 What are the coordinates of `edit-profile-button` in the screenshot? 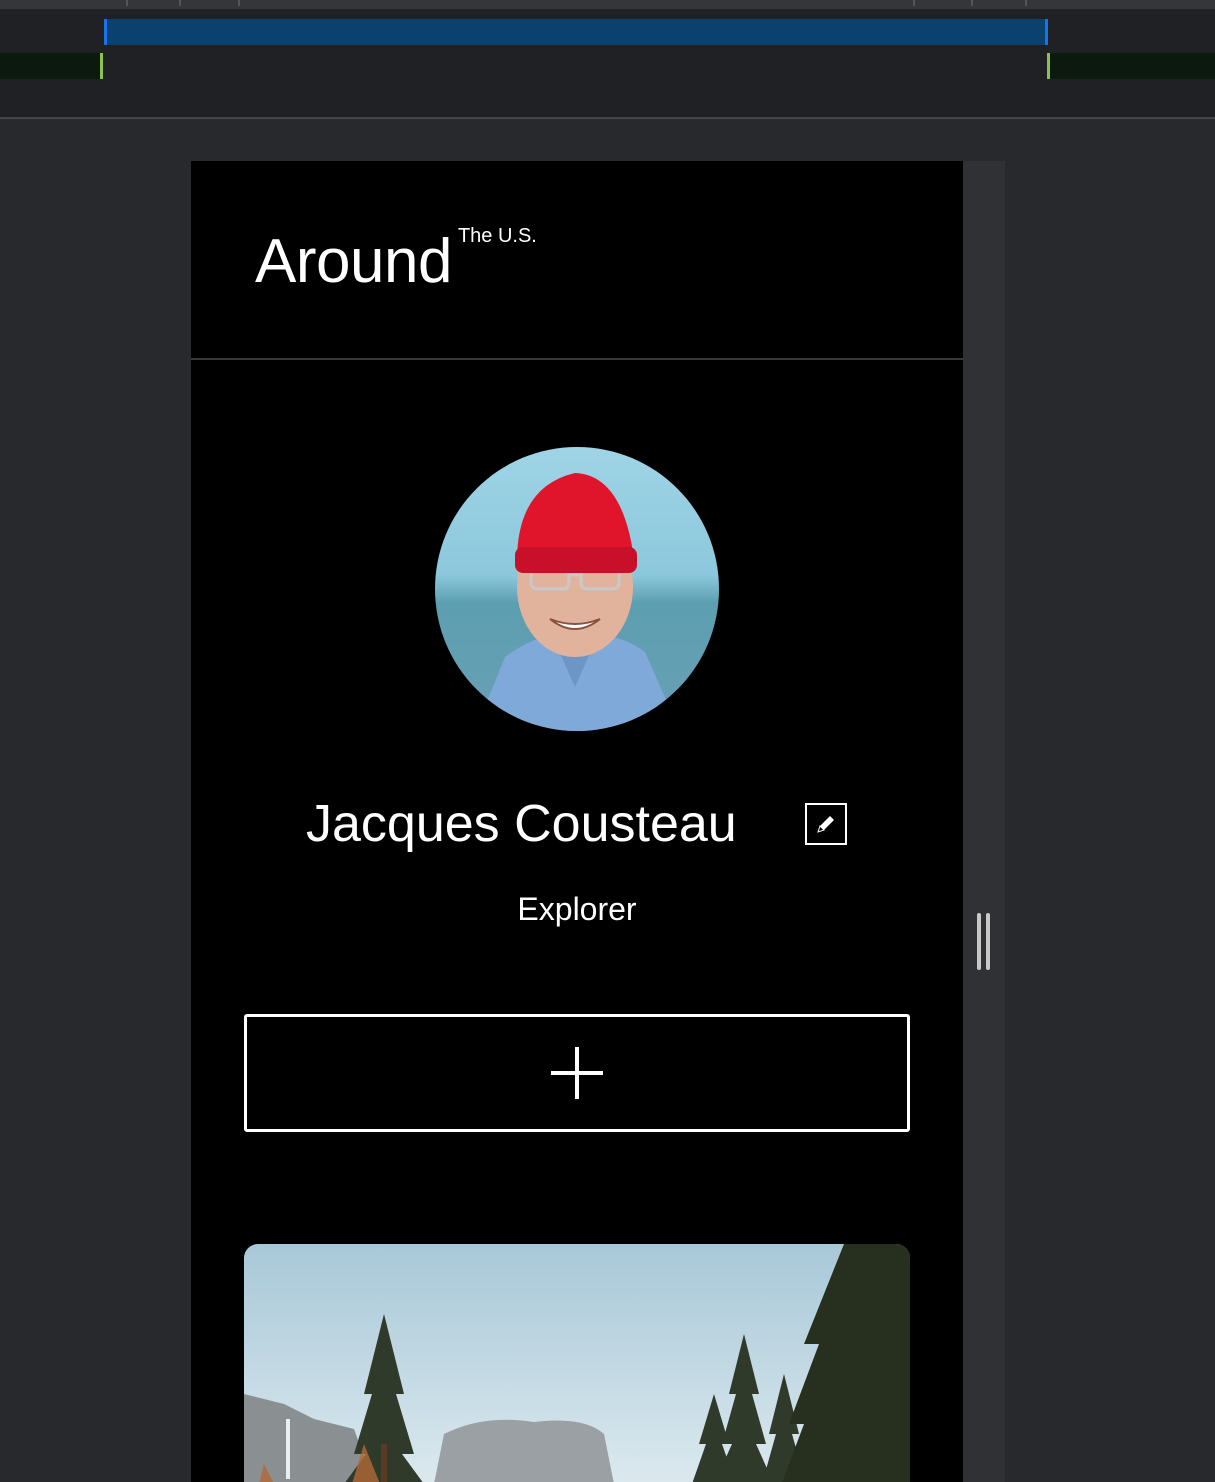 It's located at (826, 824).